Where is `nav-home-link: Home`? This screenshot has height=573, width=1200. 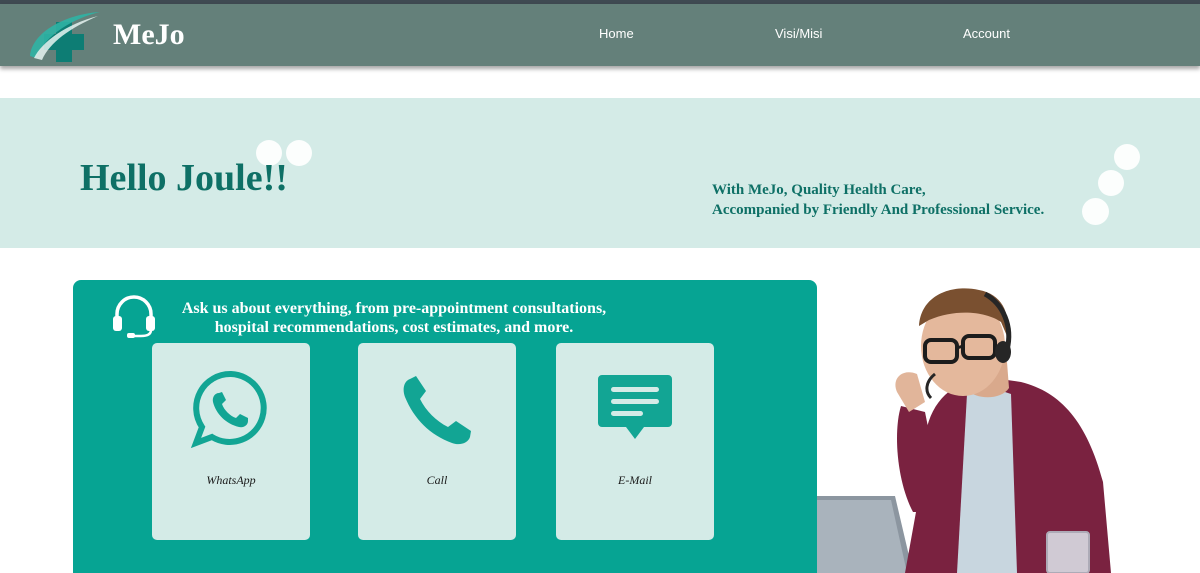 nav-home-link: Home is located at coordinates (616, 33).